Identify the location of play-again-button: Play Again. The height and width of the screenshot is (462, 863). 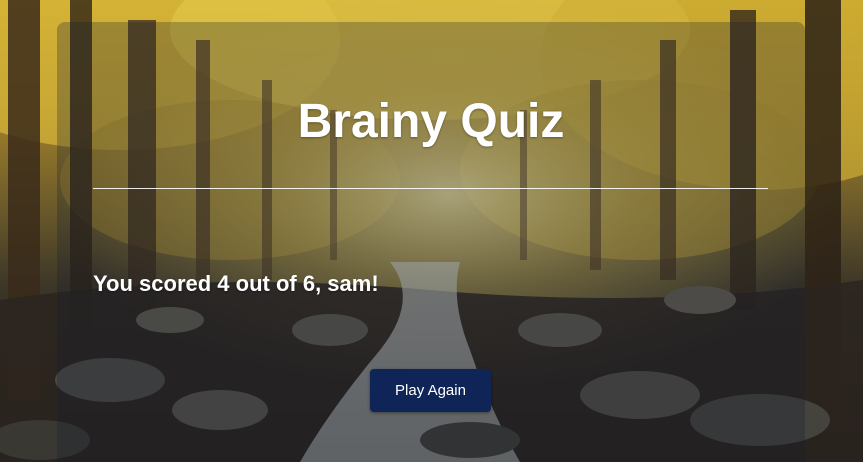
(430, 390).